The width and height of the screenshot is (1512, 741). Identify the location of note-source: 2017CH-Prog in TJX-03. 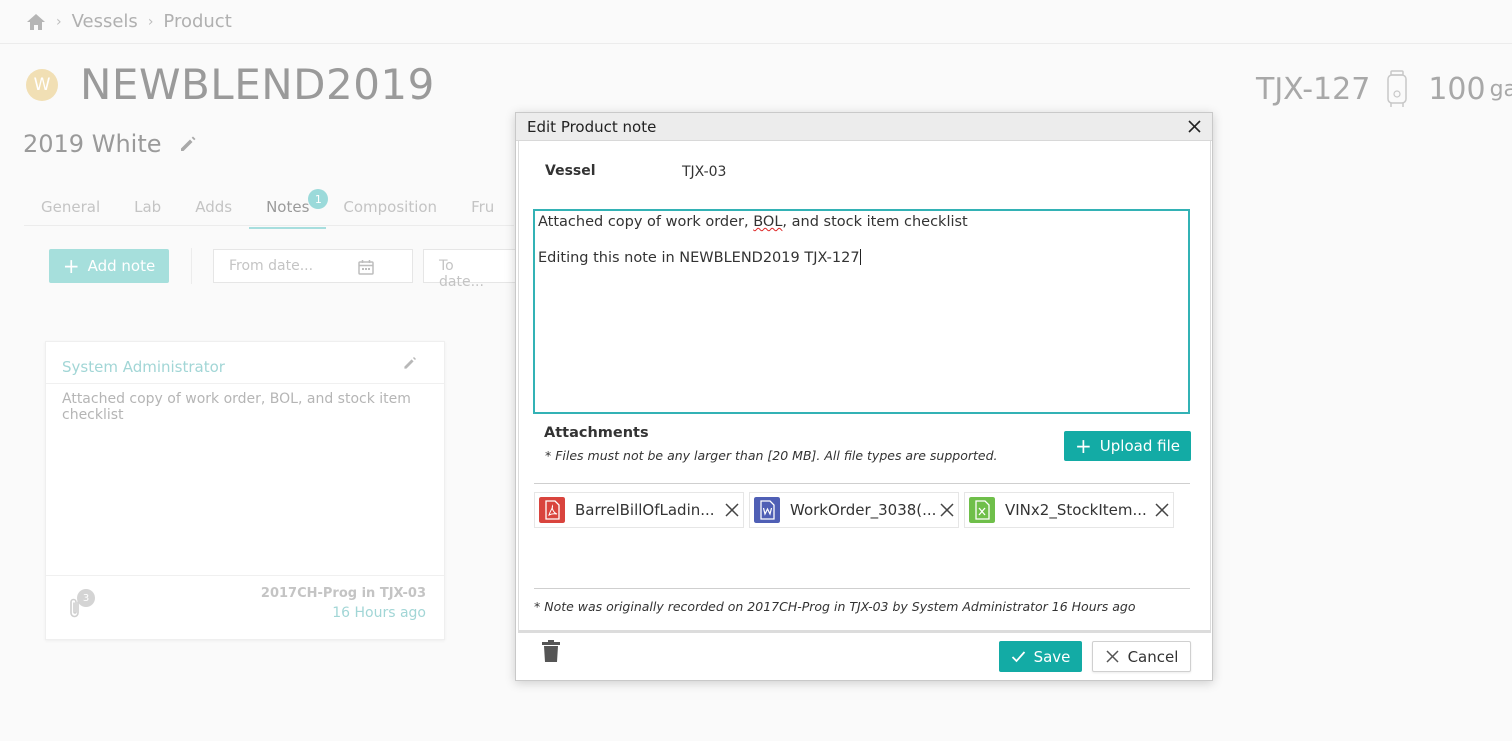
(343, 593).